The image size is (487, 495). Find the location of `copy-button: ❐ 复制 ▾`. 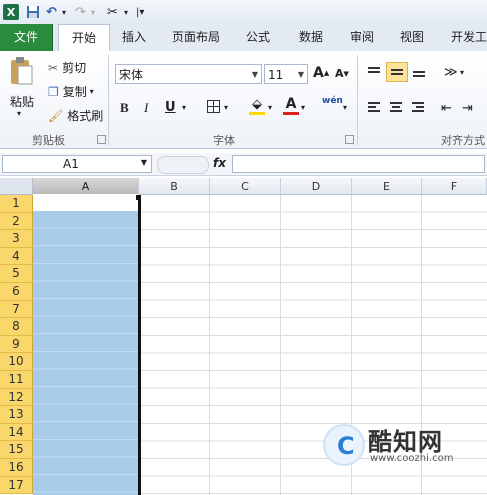

copy-button: ❐ 复制 ▾ is located at coordinates (71, 91).